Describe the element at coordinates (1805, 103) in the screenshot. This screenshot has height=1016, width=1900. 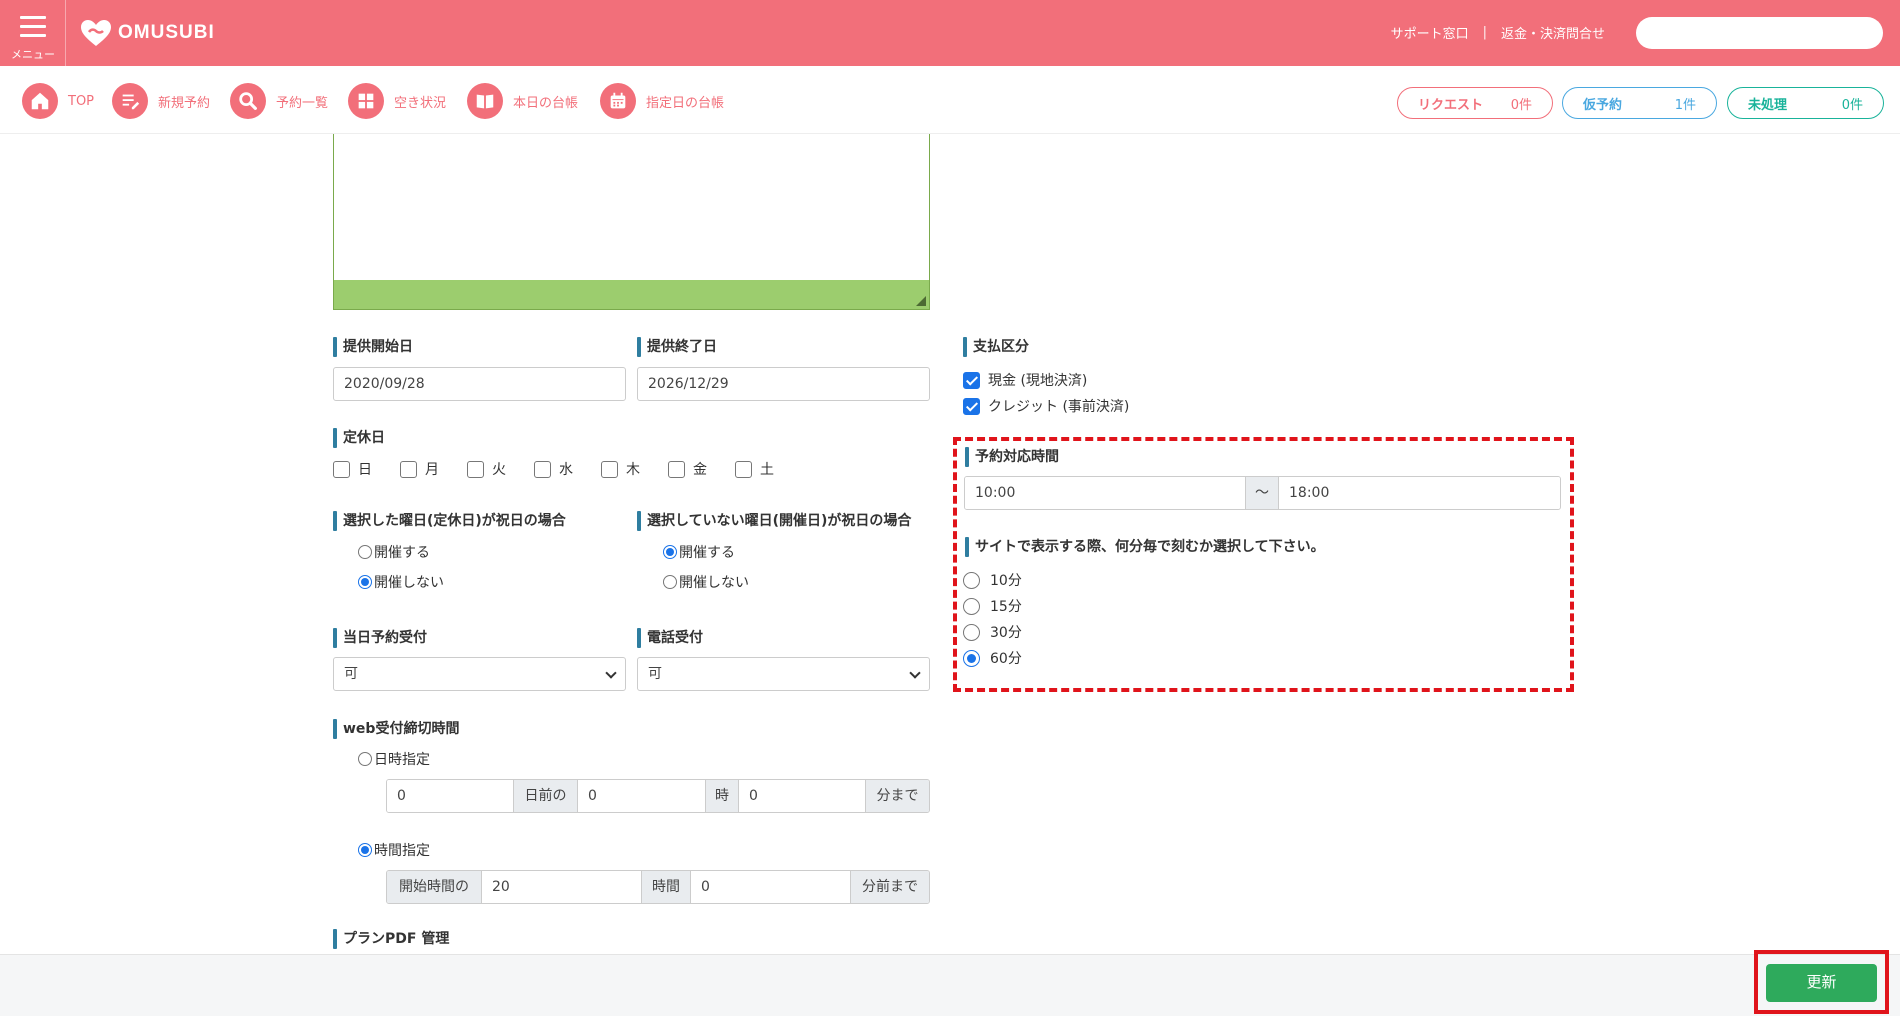
I see `pill-unprocessed: 未処理 0件` at that location.